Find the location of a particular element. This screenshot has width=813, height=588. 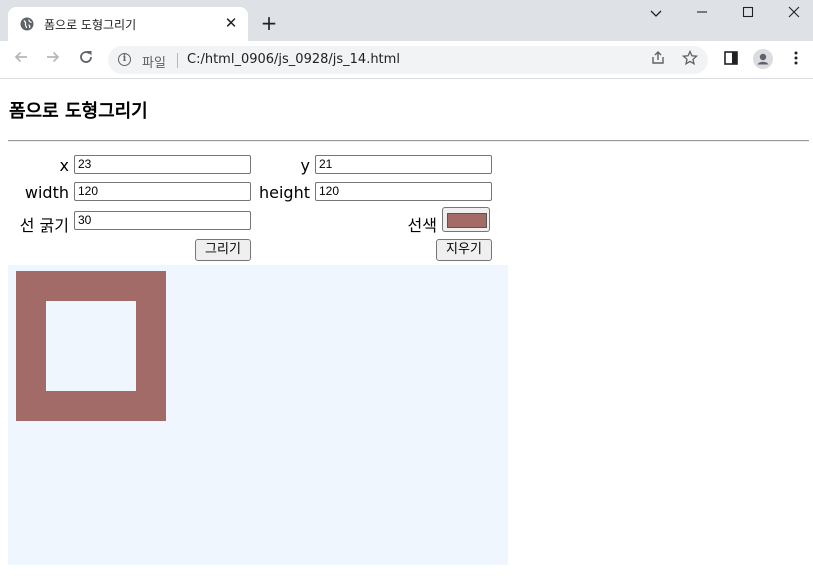

drawn-rectangle is located at coordinates (91, 346).